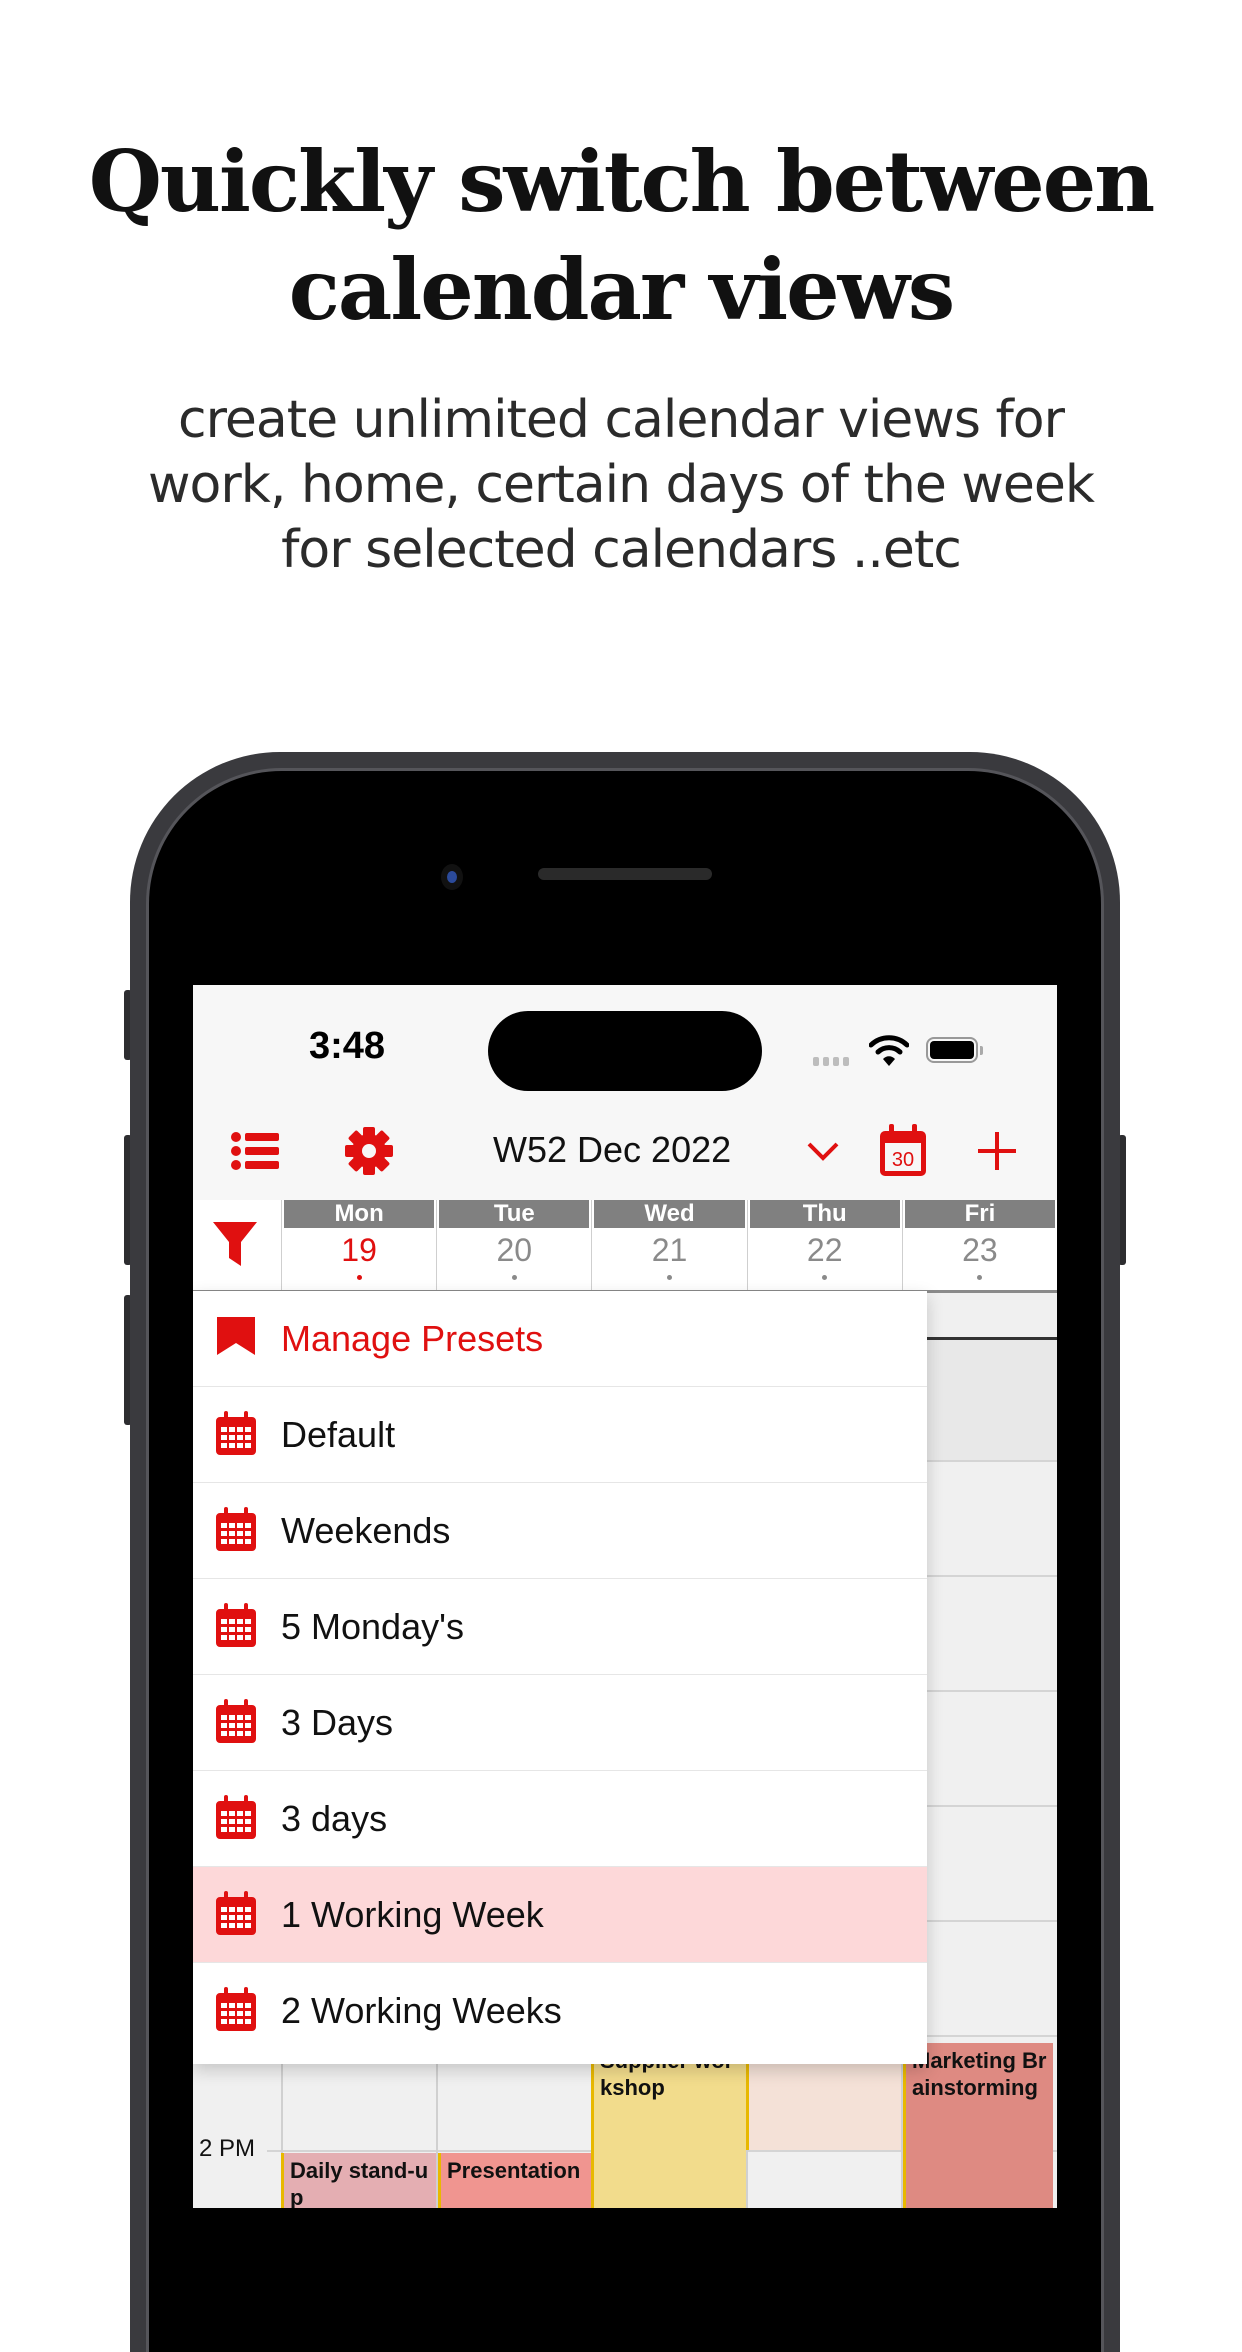  Describe the element at coordinates (347, 1046) in the screenshot. I see `status-time: 3:48` at that location.